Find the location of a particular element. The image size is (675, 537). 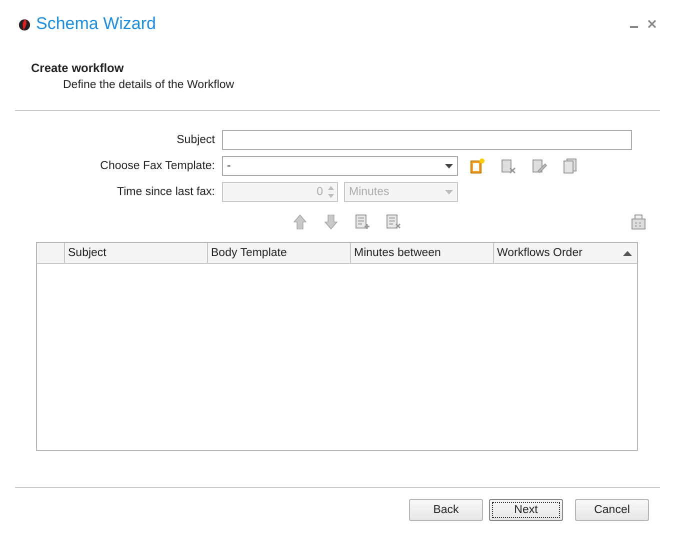

field-label: Subject is located at coordinates (196, 140).